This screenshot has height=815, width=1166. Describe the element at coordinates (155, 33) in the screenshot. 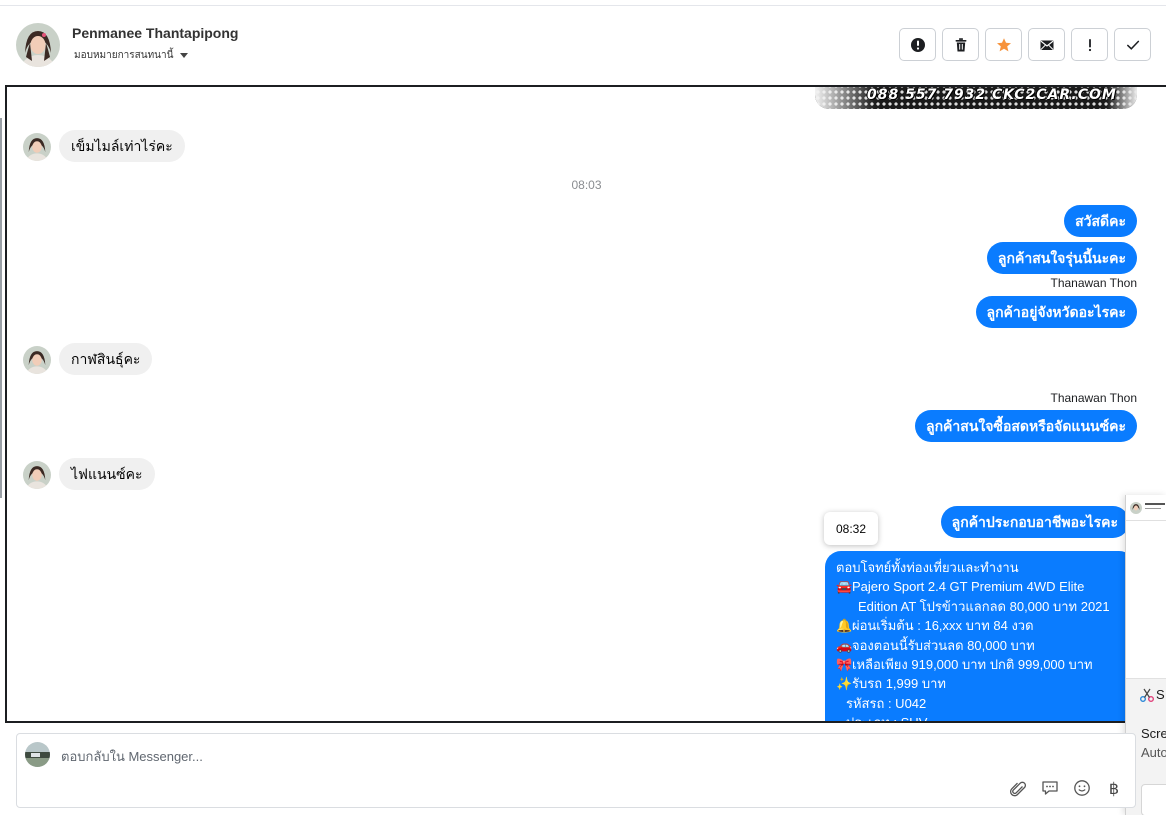

I see `contact-name: Penmanee Thantapipong` at that location.